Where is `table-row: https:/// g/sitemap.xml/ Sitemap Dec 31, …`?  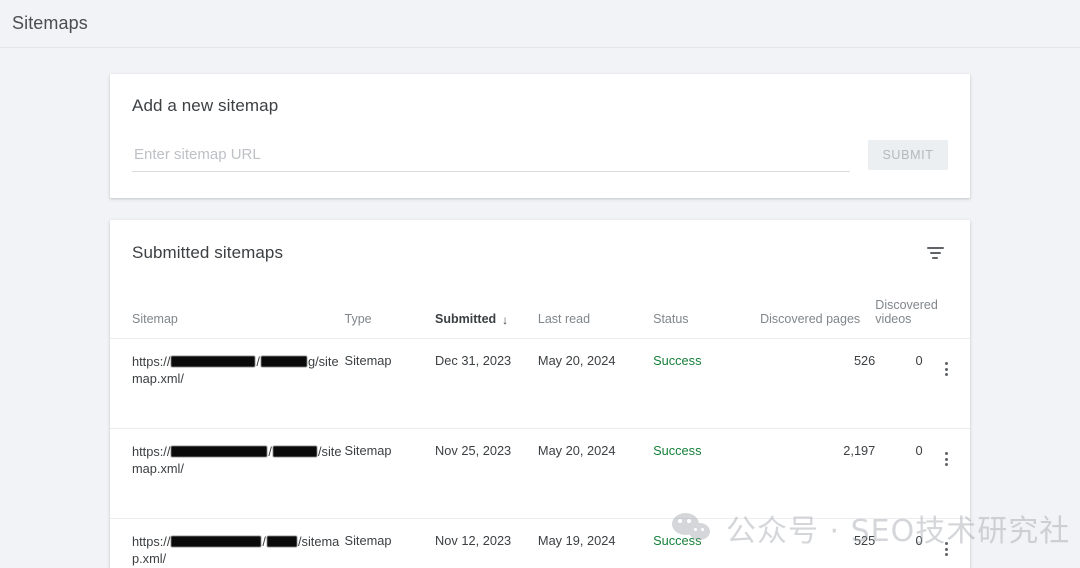 table-row: https:/// g/sitemap.xml/ Sitemap Dec 31, … is located at coordinates (540, 383).